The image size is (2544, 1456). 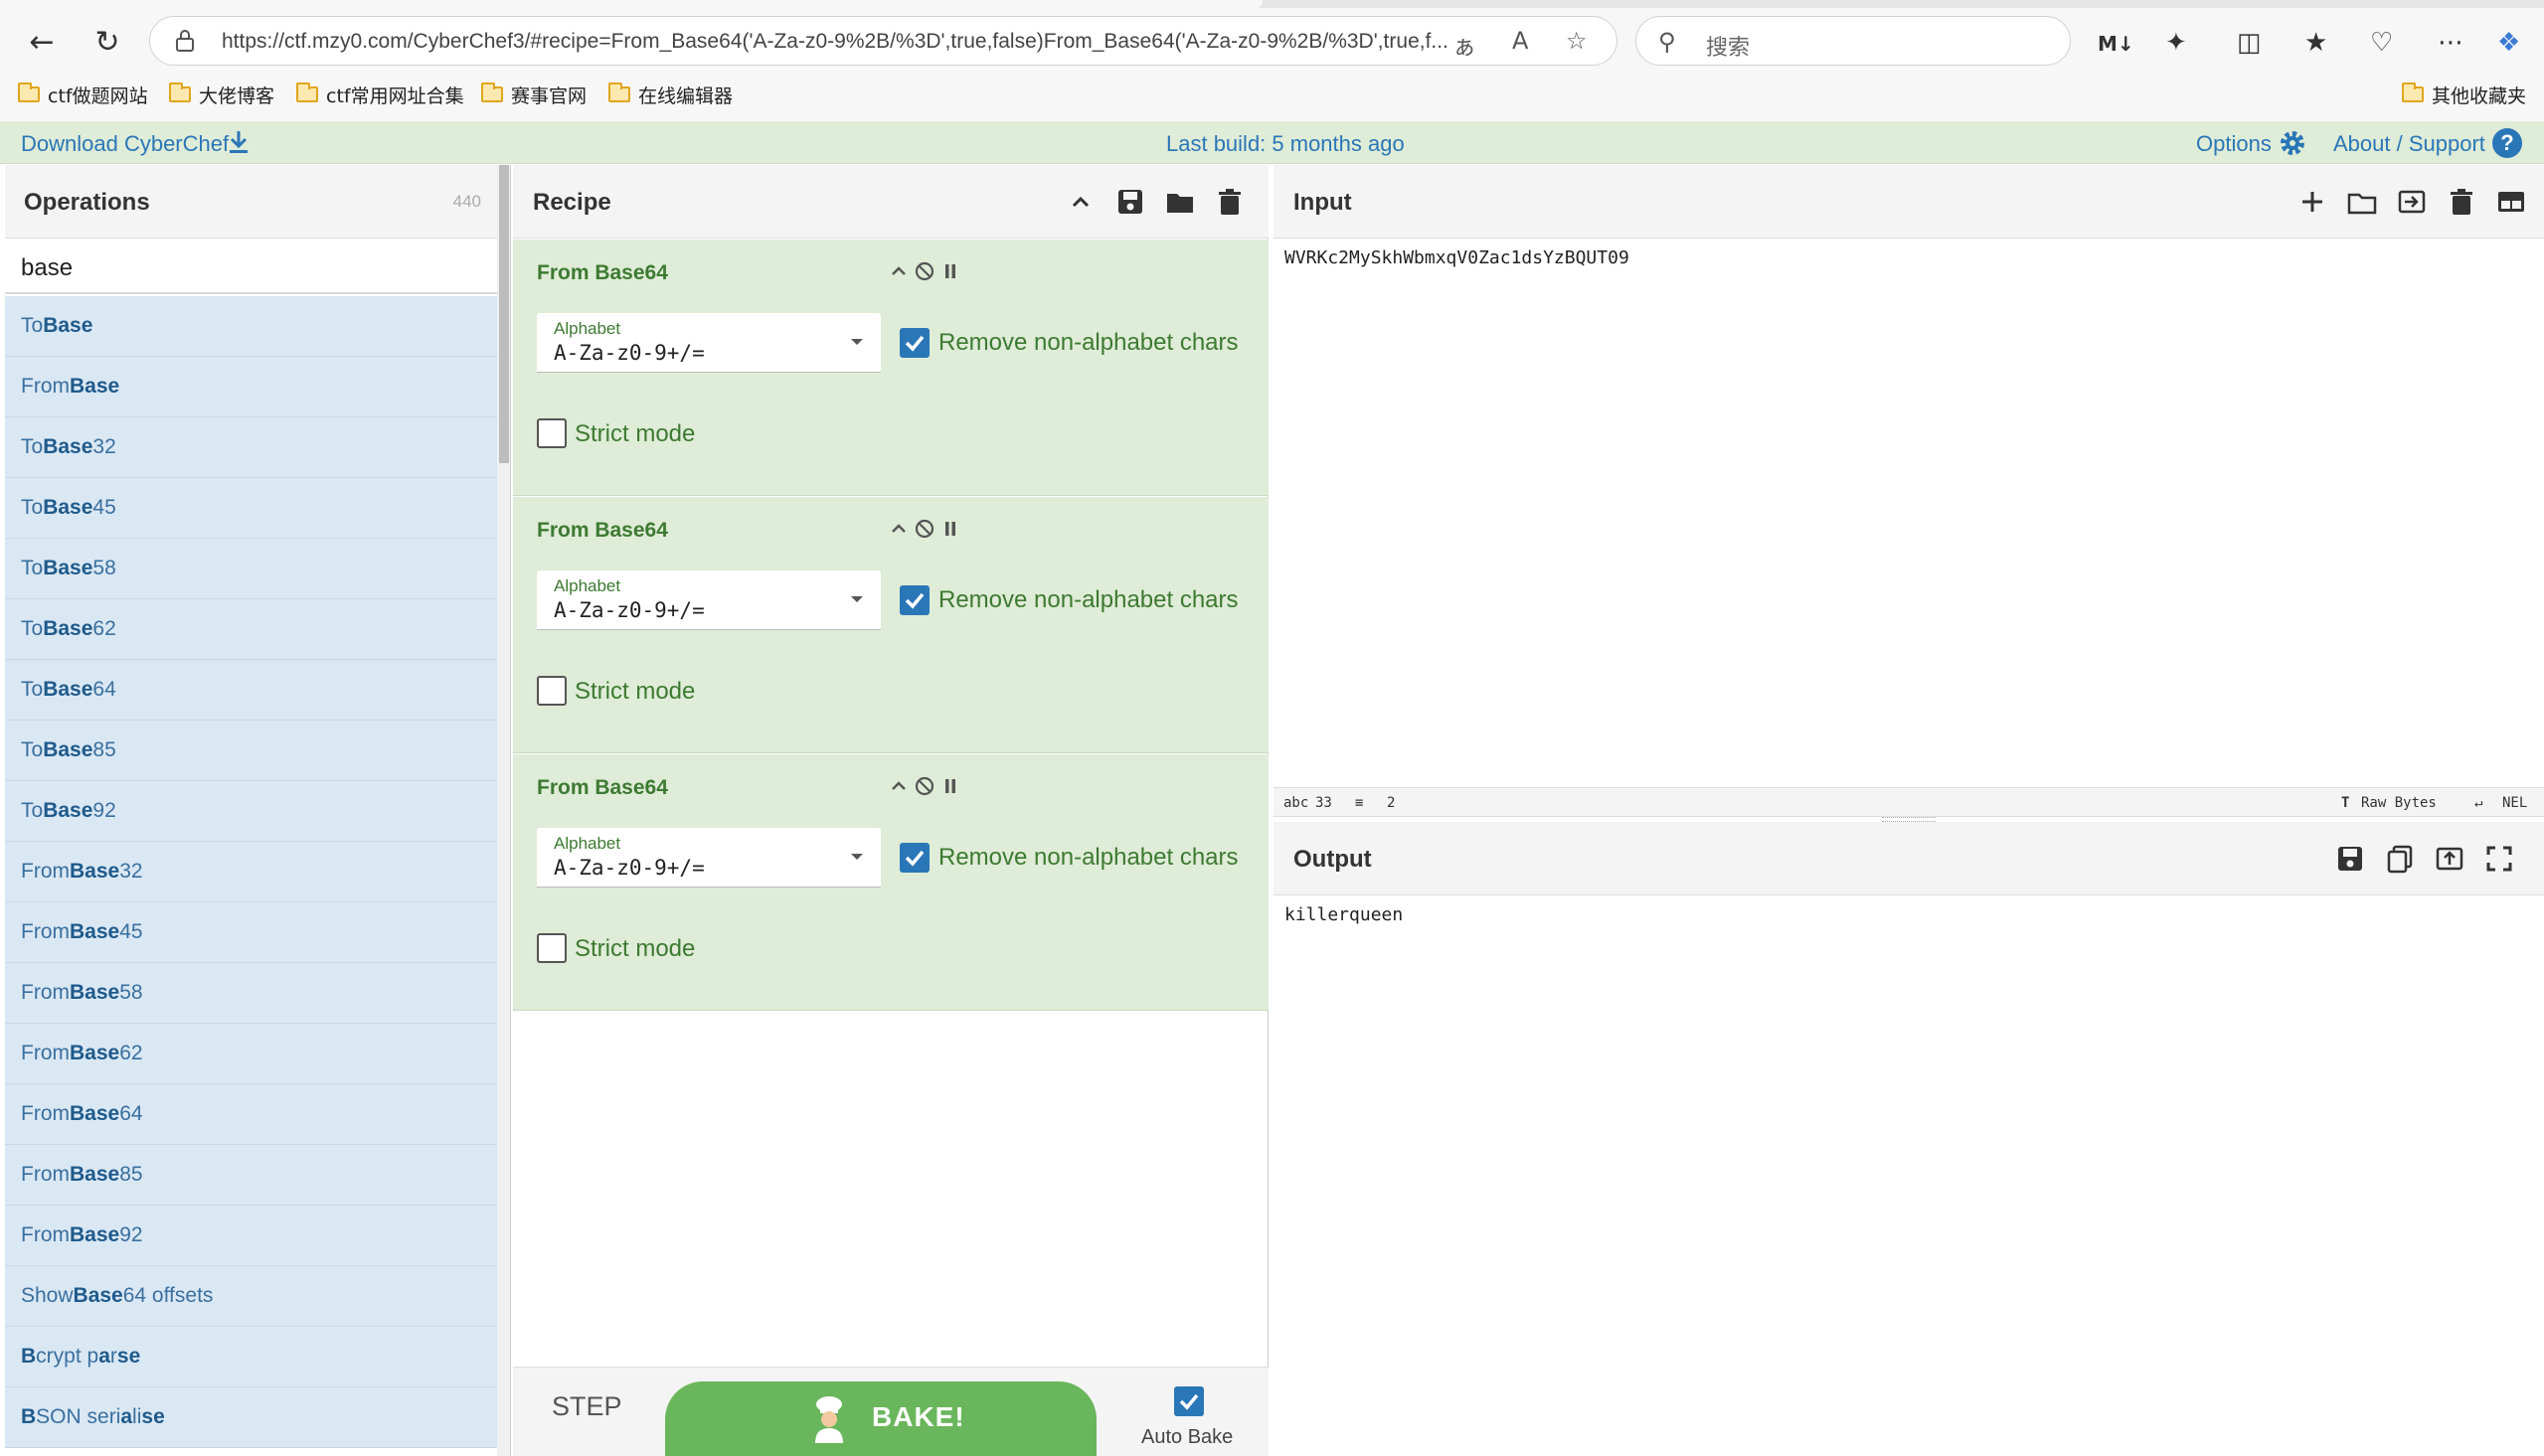 What do you see at coordinates (185, 41) in the screenshot?
I see `site-info-icon` at bounding box center [185, 41].